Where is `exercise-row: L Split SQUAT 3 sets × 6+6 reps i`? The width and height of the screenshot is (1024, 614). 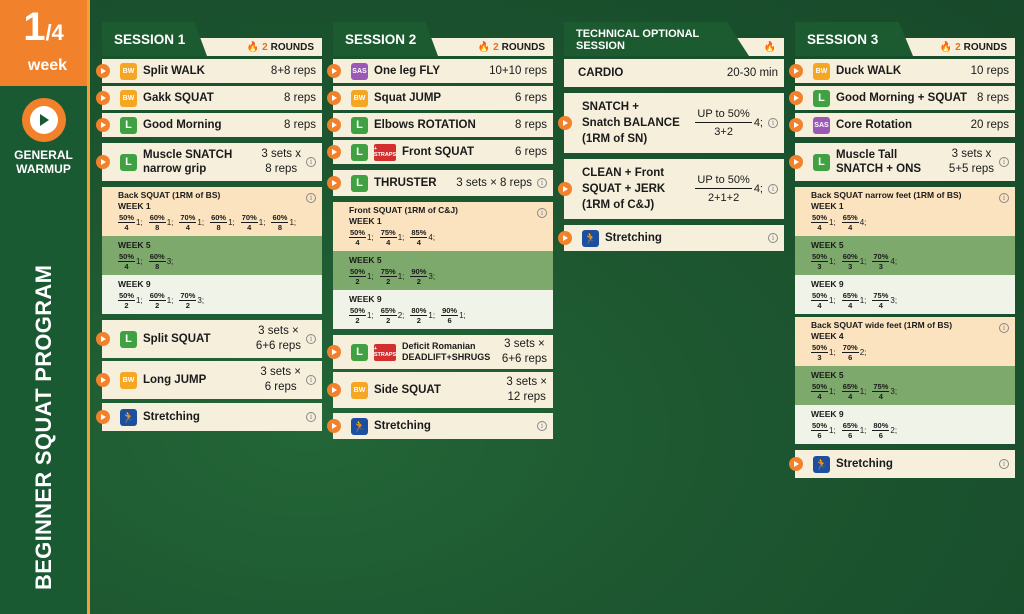 exercise-row: L Split SQUAT 3 sets × 6+6 reps i is located at coordinates (209, 339).